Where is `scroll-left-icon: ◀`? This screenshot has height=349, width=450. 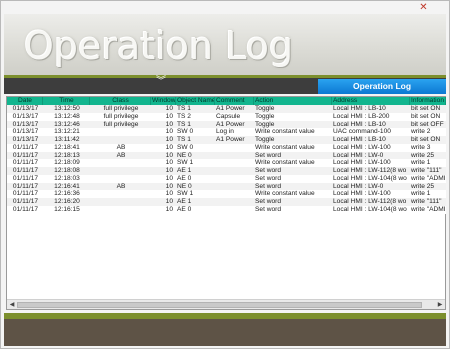 scroll-left-icon: ◀ is located at coordinates (12, 305).